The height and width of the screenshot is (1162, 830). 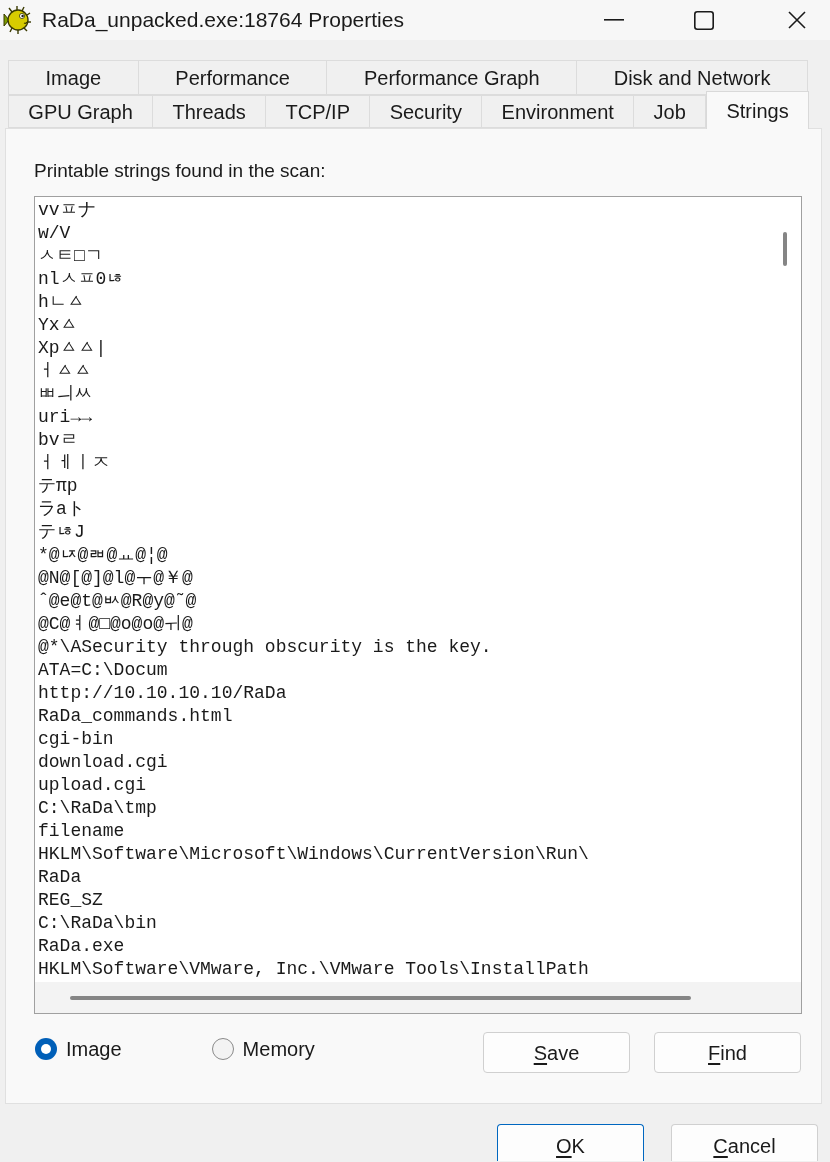 I want to click on panel-button: Find, so click(x=727, y=1052).